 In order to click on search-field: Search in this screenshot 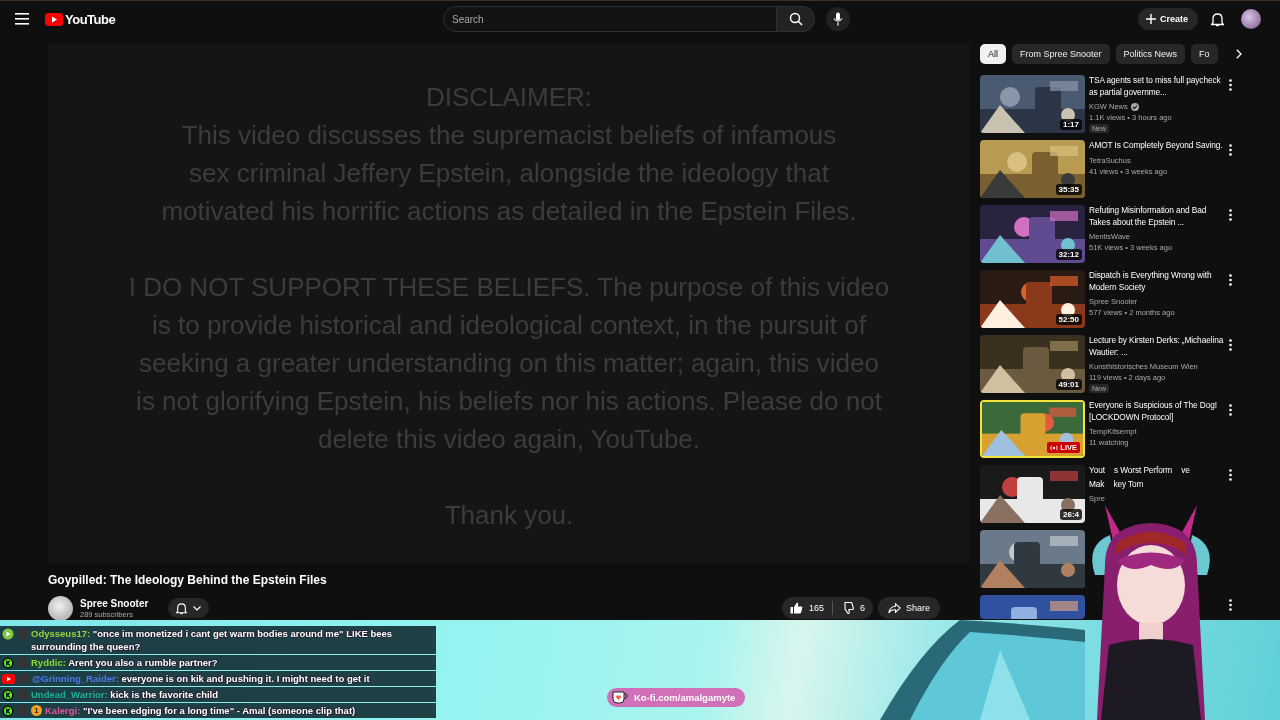, I will do `click(610, 19)`.